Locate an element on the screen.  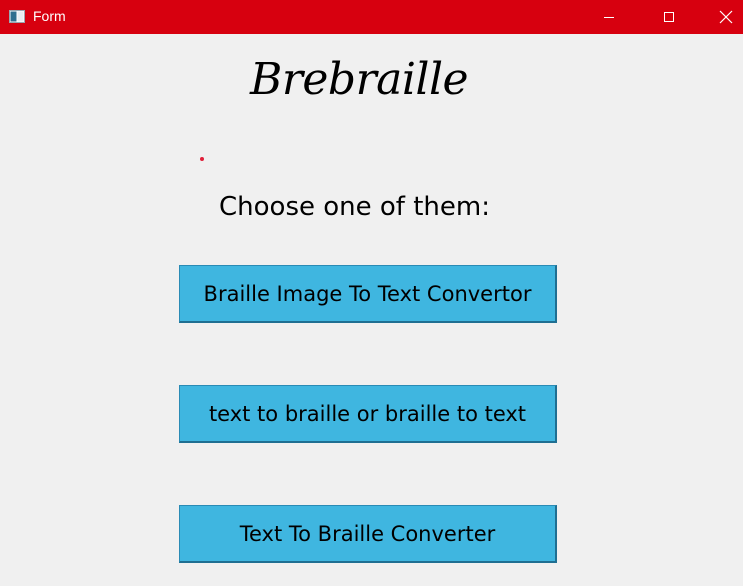
minimize-button is located at coordinates (609, 17).